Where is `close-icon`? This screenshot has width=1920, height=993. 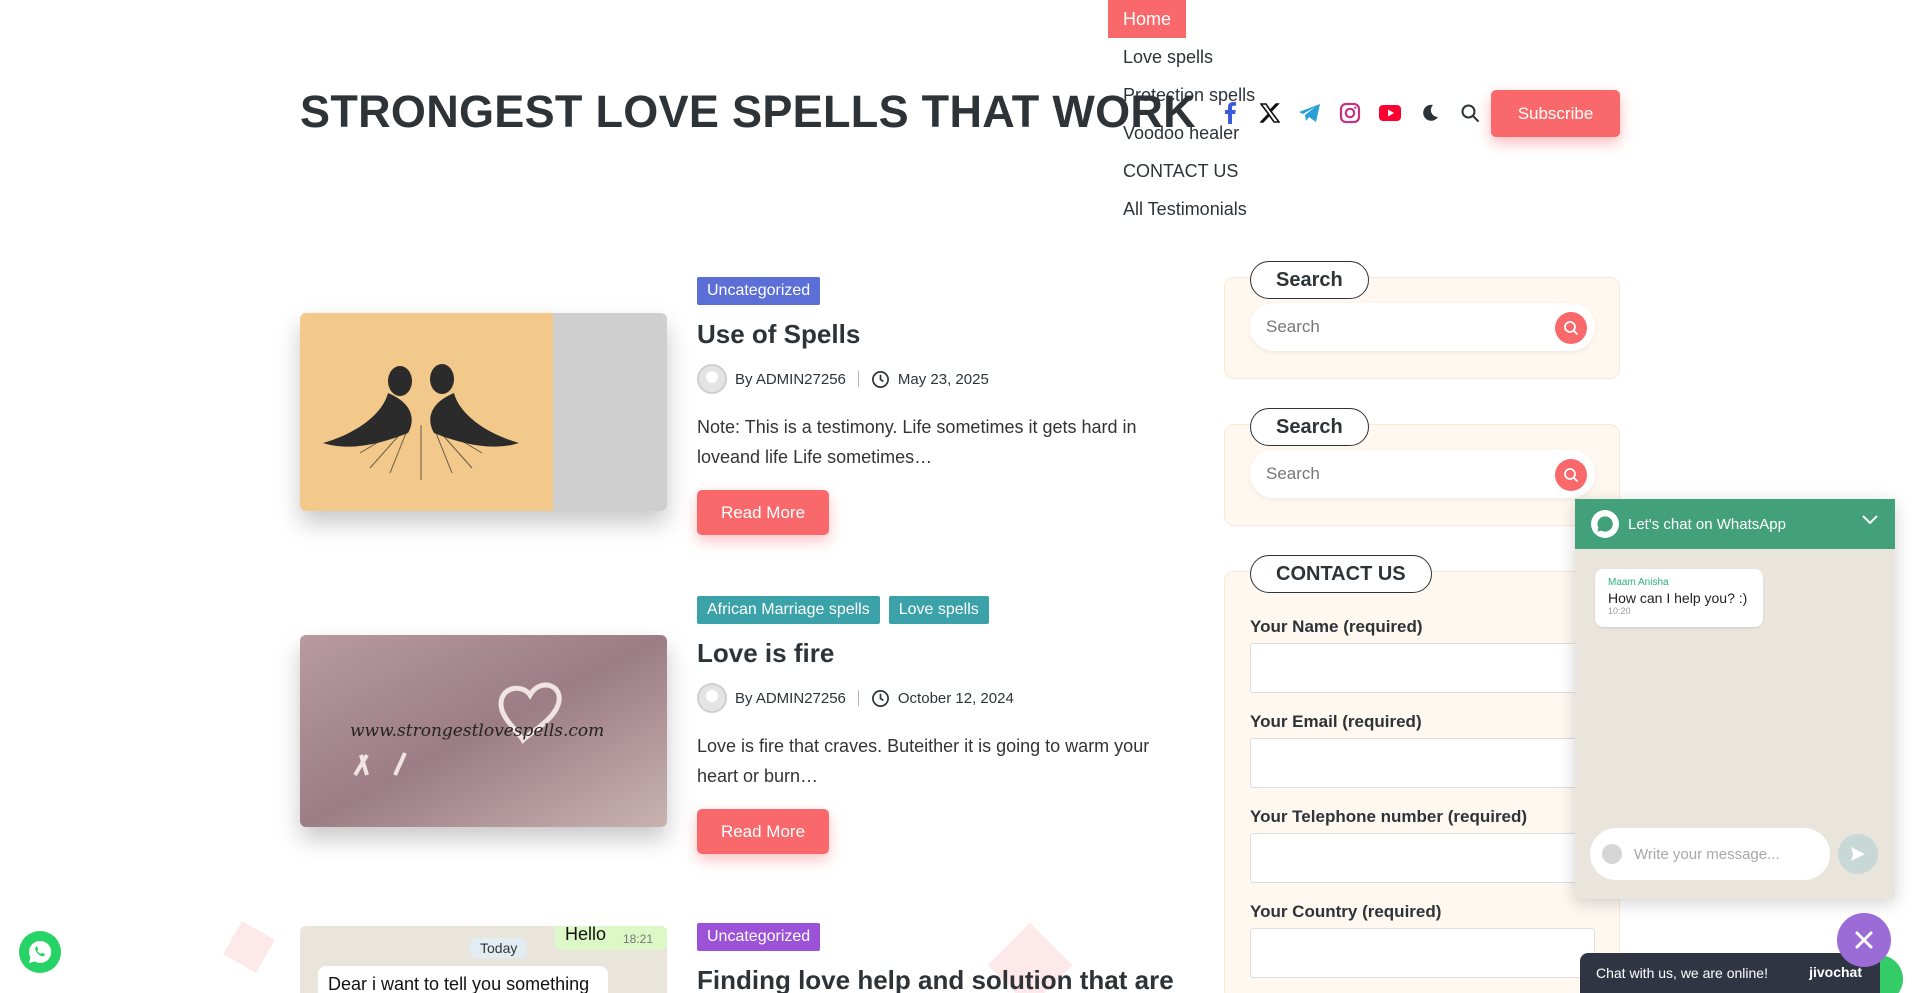 close-icon is located at coordinates (1864, 940).